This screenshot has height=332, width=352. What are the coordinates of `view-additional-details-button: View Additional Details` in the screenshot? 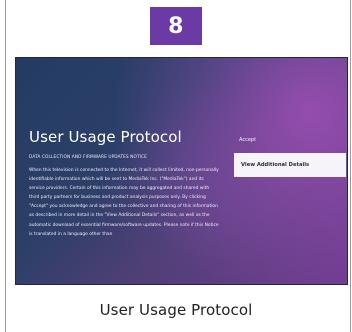 It's located at (290, 165).